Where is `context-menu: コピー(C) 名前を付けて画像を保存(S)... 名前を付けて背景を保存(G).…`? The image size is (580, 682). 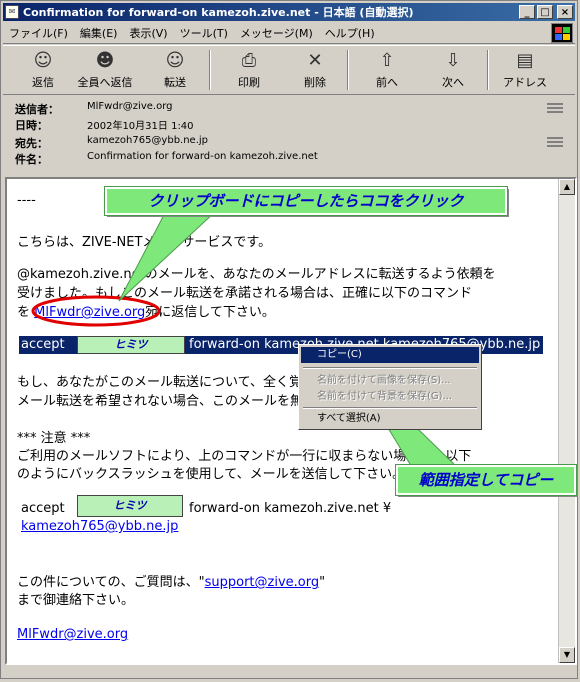
context-menu: コピー(C) 名前を付けて画像を保存(S)... 名前を付けて背景を保存(G).… is located at coordinates (390, 387).